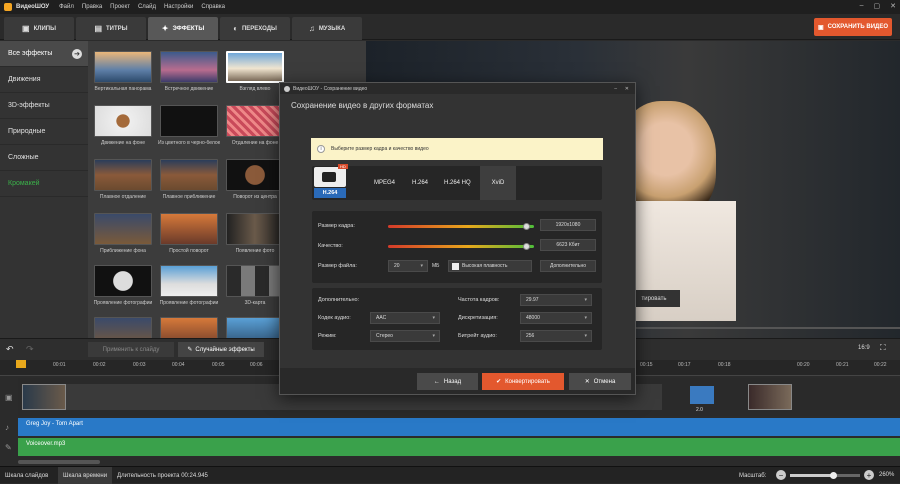 The width and height of the screenshot is (900, 484). I want to click on convert-button: ✔ Конвертировать, so click(523, 381).